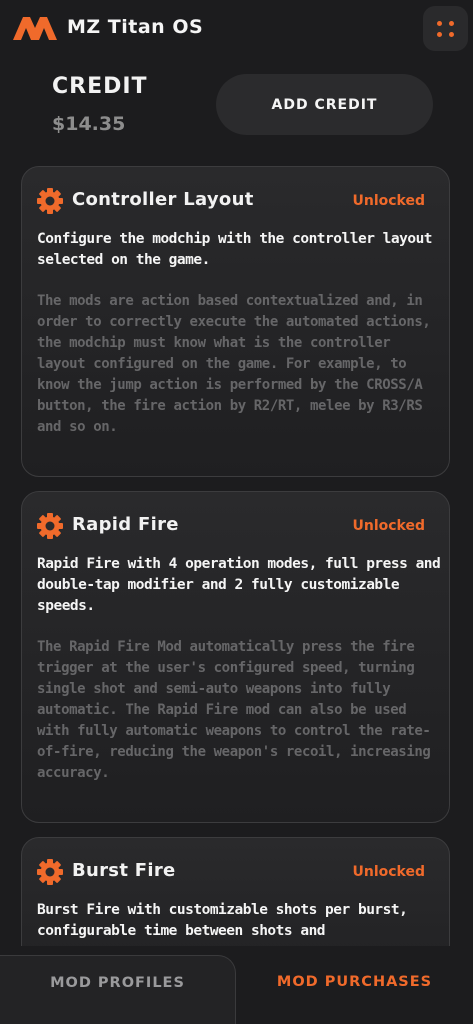 This screenshot has height=1024, width=473. What do you see at coordinates (124, 870) in the screenshot?
I see `mod-title: Burst Fire` at bounding box center [124, 870].